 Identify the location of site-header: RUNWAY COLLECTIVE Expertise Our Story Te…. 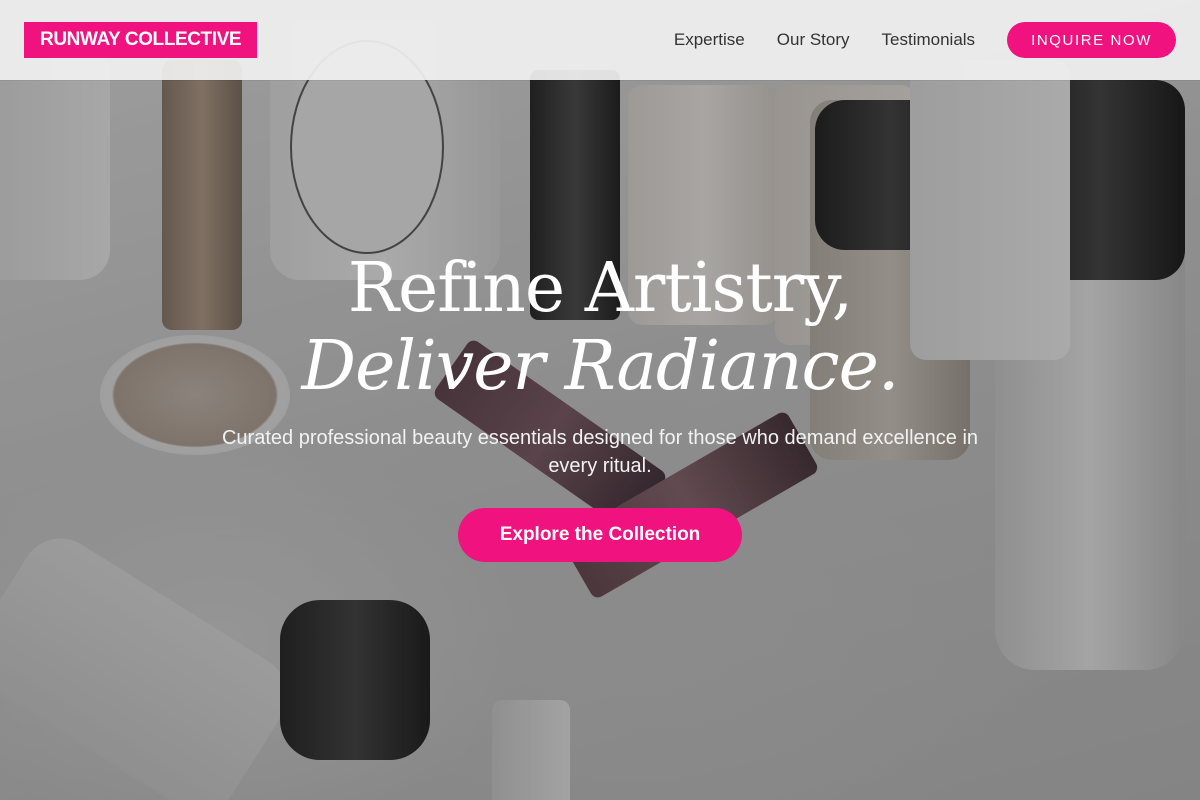
(600, 40).